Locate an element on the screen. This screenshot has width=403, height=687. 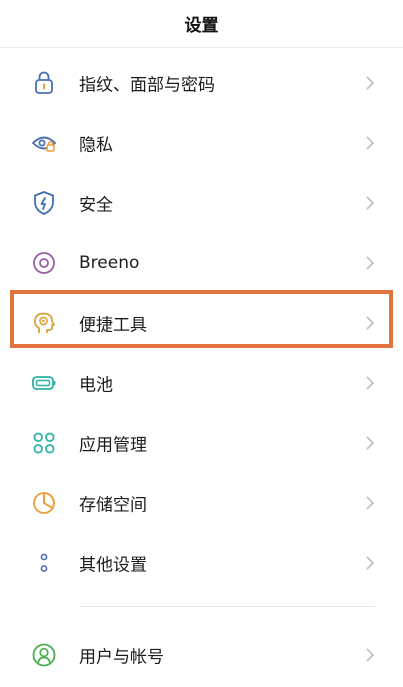
shield-icon is located at coordinates (44, 203).